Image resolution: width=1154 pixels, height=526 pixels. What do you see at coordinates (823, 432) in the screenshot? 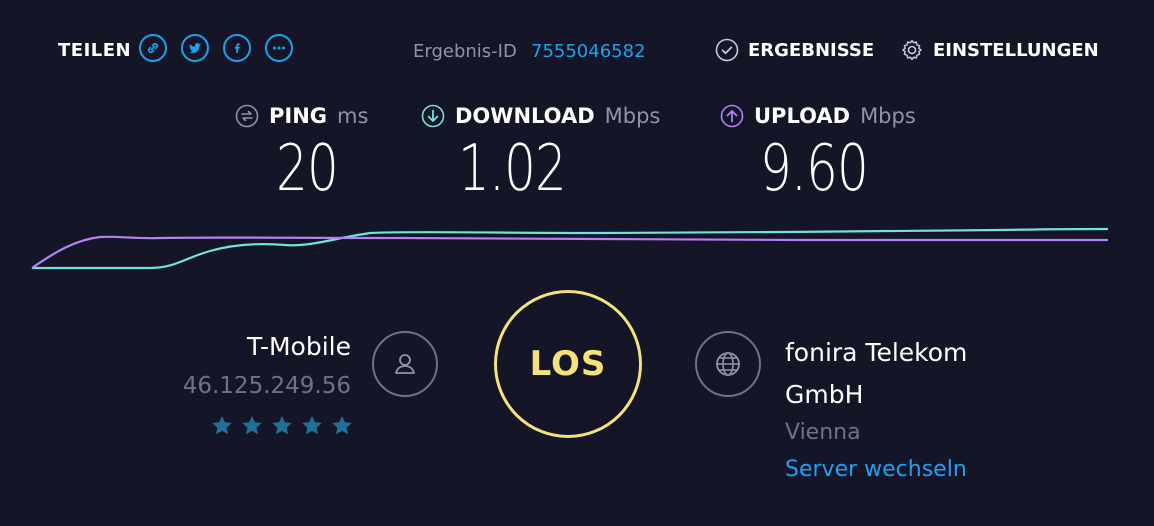
I see `server-location: Vienna` at bounding box center [823, 432].